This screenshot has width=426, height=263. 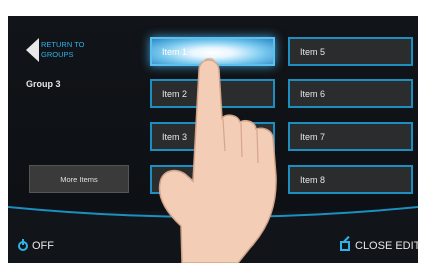 I want to click on return-to-groups-button: RETURN TO GROUPS, so click(x=71, y=50).